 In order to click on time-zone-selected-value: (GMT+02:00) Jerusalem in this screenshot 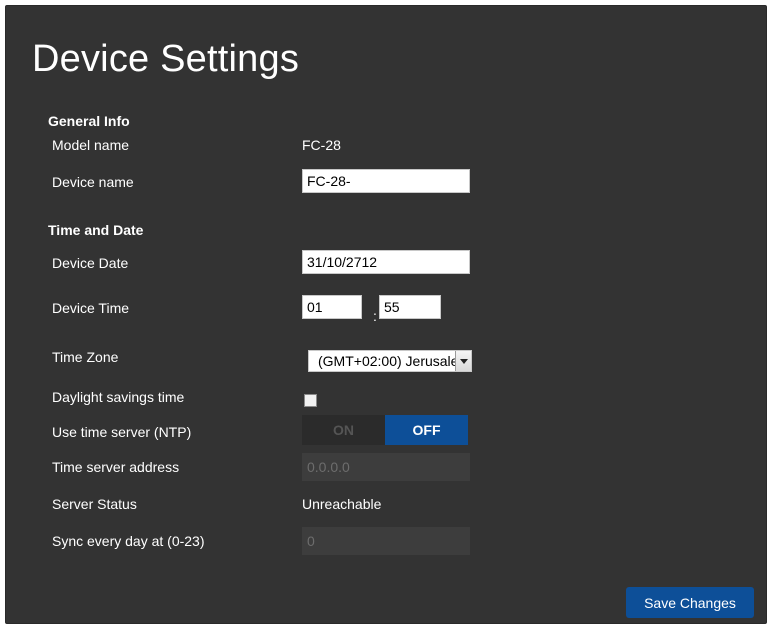, I will do `click(387, 361)`.